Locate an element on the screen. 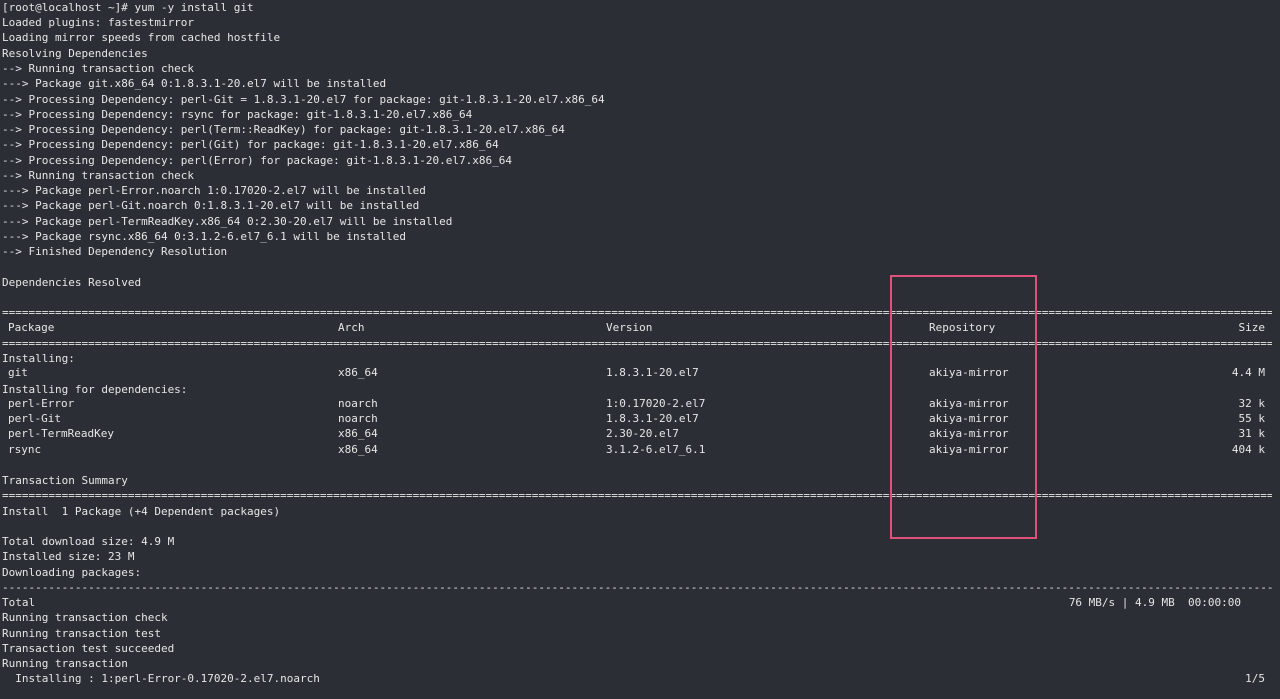  output-line: Running transaction test is located at coordinates (81, 633).